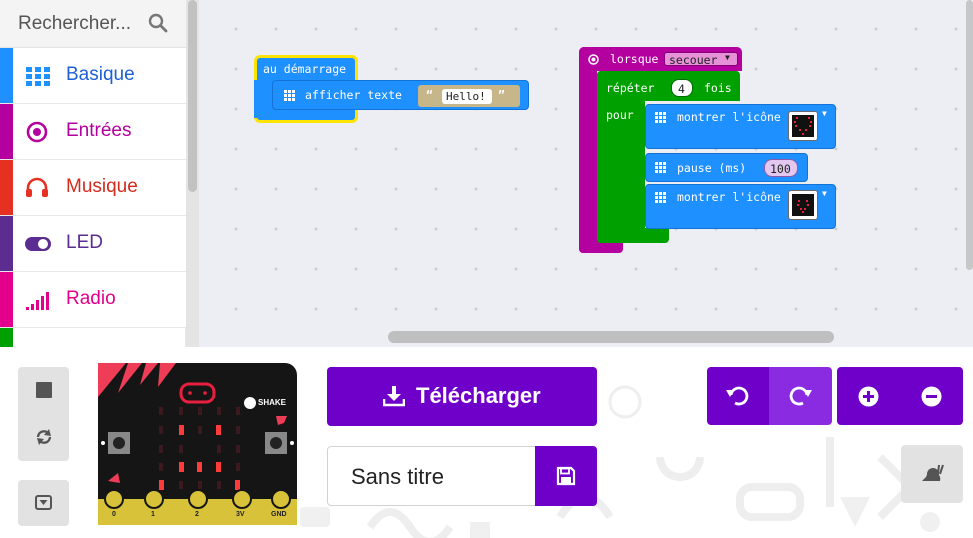 Image resolution: width=973 pixels, height=538 pixels. Describe the element at coordinates (44, 390) in the screenshot. I see `stop-icon` at that location.